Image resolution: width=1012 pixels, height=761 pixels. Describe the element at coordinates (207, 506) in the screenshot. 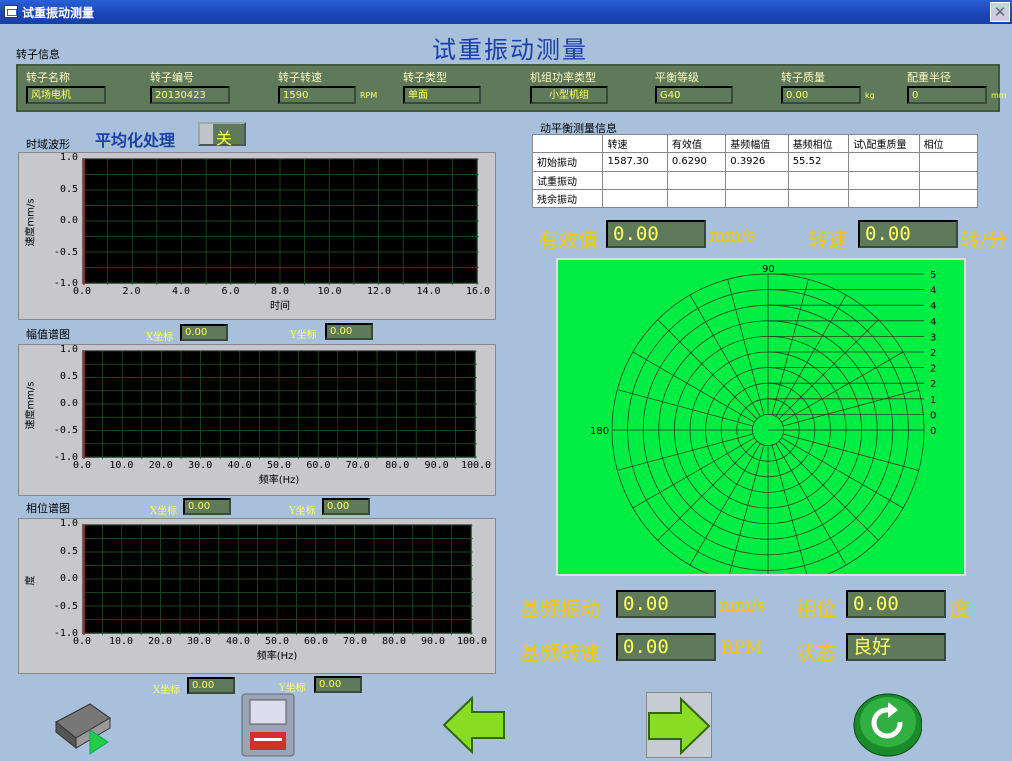

I see `phase-x-coord-field: 0.00` at that location.